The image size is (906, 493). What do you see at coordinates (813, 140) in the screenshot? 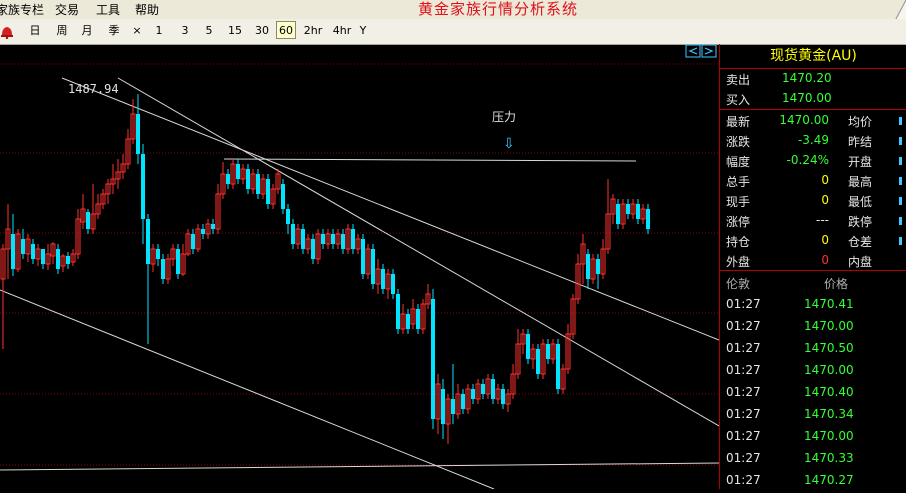
I see `quote-value: -3.49` at bounding box center [813, 140].